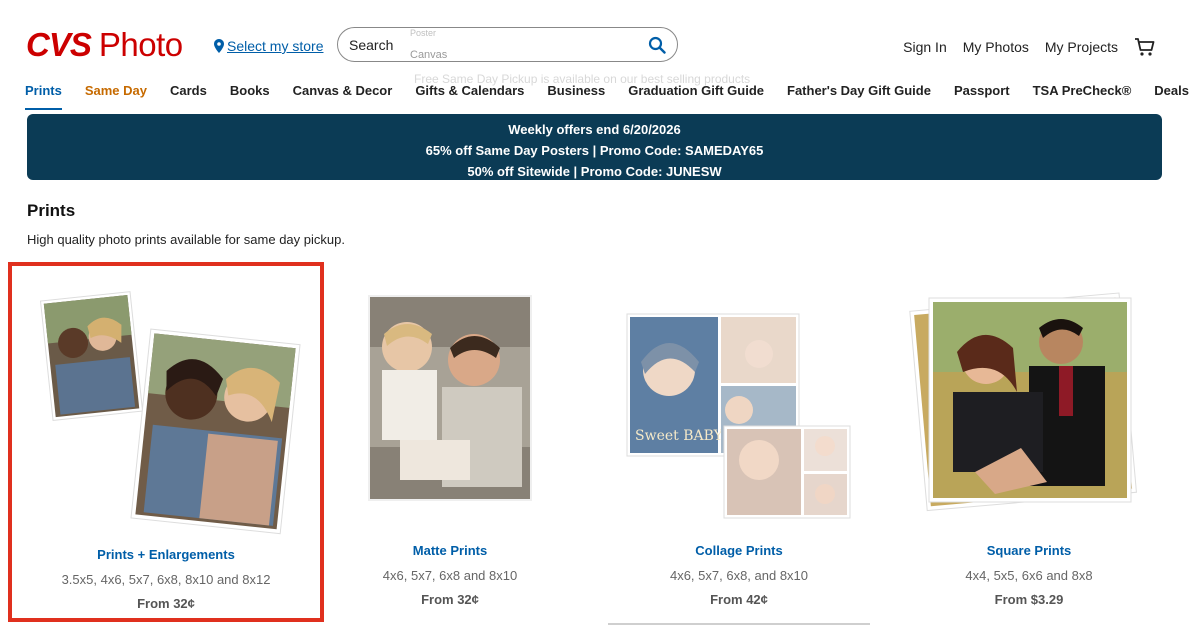  Describe the element at coordinates (1029, 550) in the screenshot. I see `product-name: Square Prints` at that location.